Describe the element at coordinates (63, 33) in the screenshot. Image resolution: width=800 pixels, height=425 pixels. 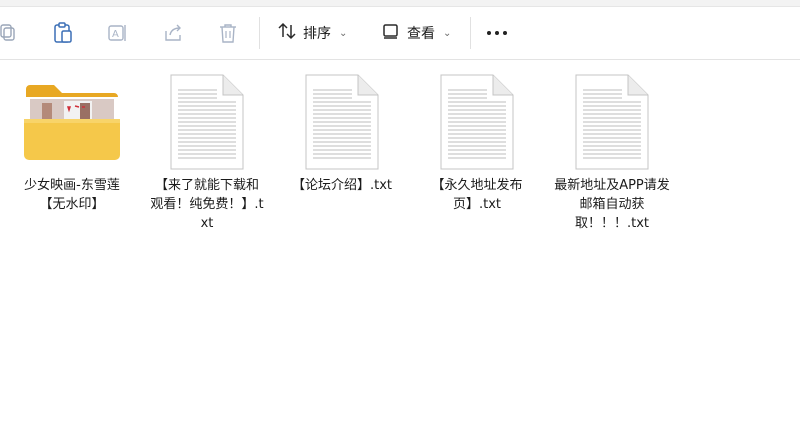
I see `paste-icon` at that location.